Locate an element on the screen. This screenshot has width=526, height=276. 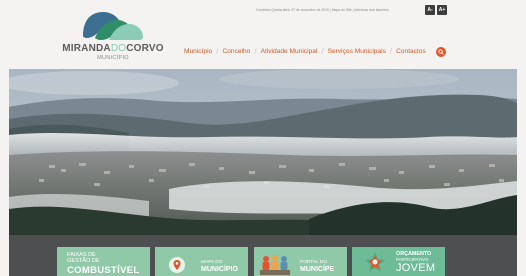
tile-line: PORTAL DO is located at coordinates (314, 262).